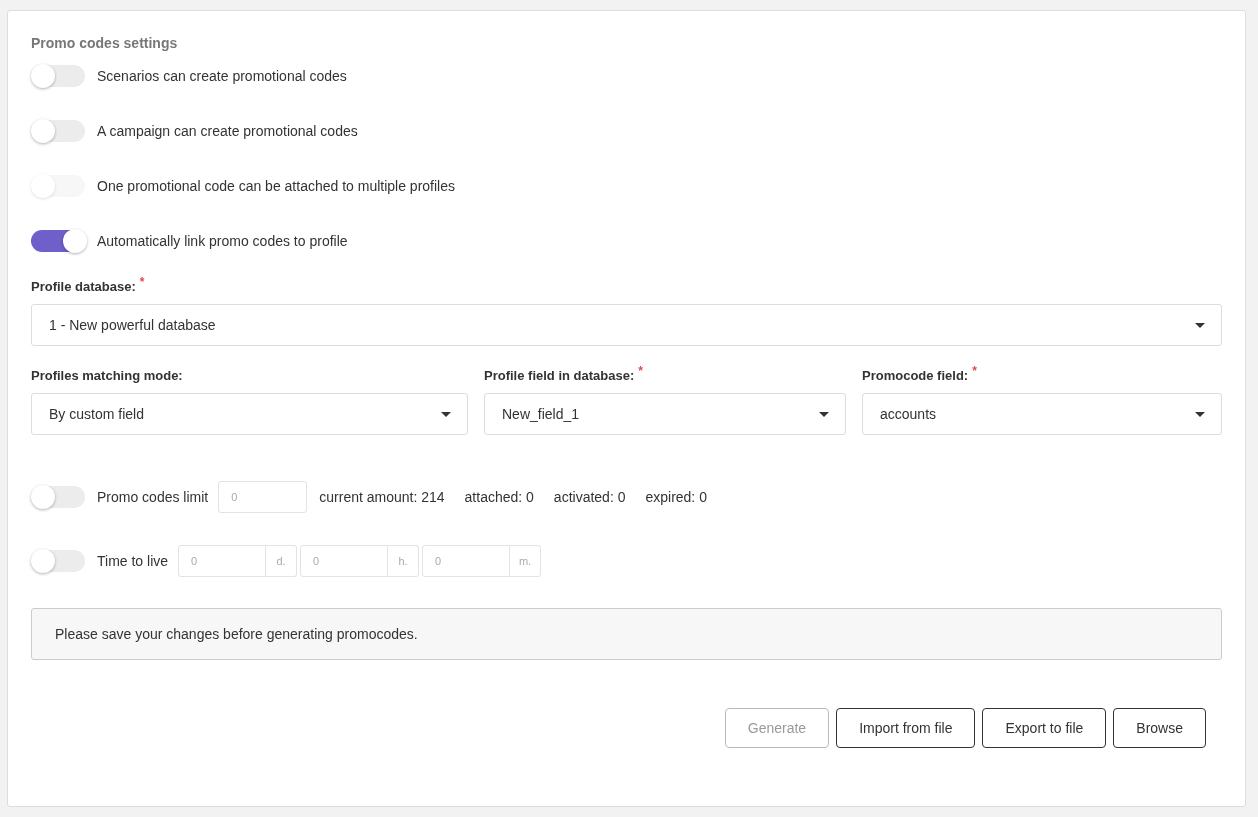  What do you see at coordinates (1042, 414) in the screenshot?
I see `select-field: accounts` at bounding box center [1042, 414].